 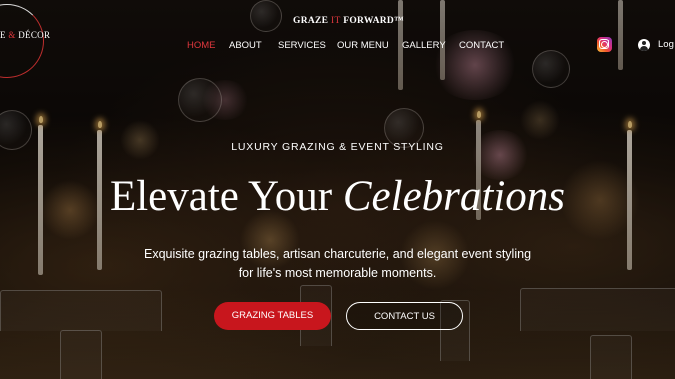 What do you see at coordinates (302, 45) in the screenshot?
I see `nav-services: SERVICES` at bounding box center [302, 45].